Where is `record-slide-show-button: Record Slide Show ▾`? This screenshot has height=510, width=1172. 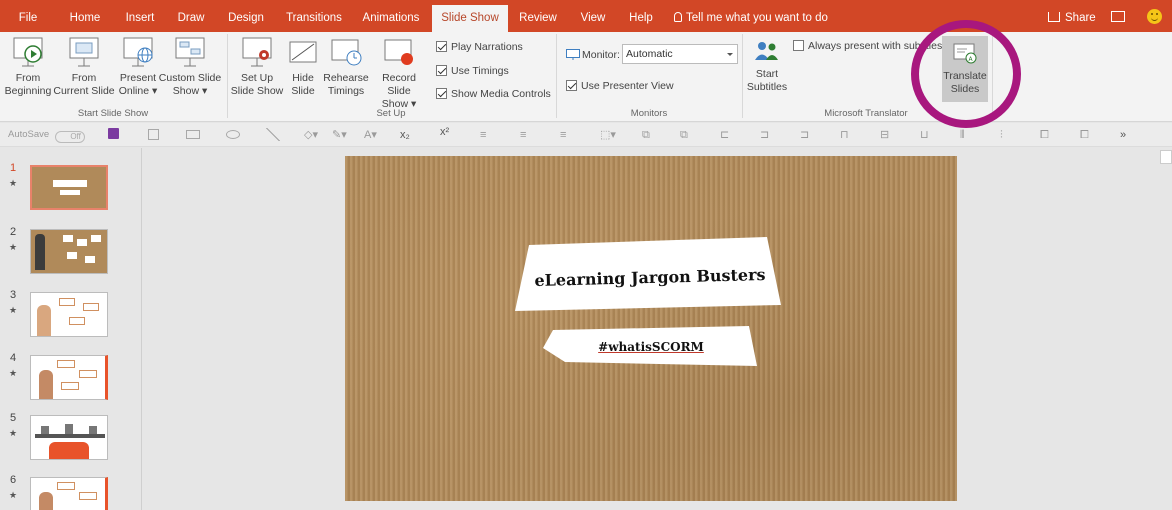
record-slide-show-button: Record Slide Show ▾ is located at coordinates (399, 73).